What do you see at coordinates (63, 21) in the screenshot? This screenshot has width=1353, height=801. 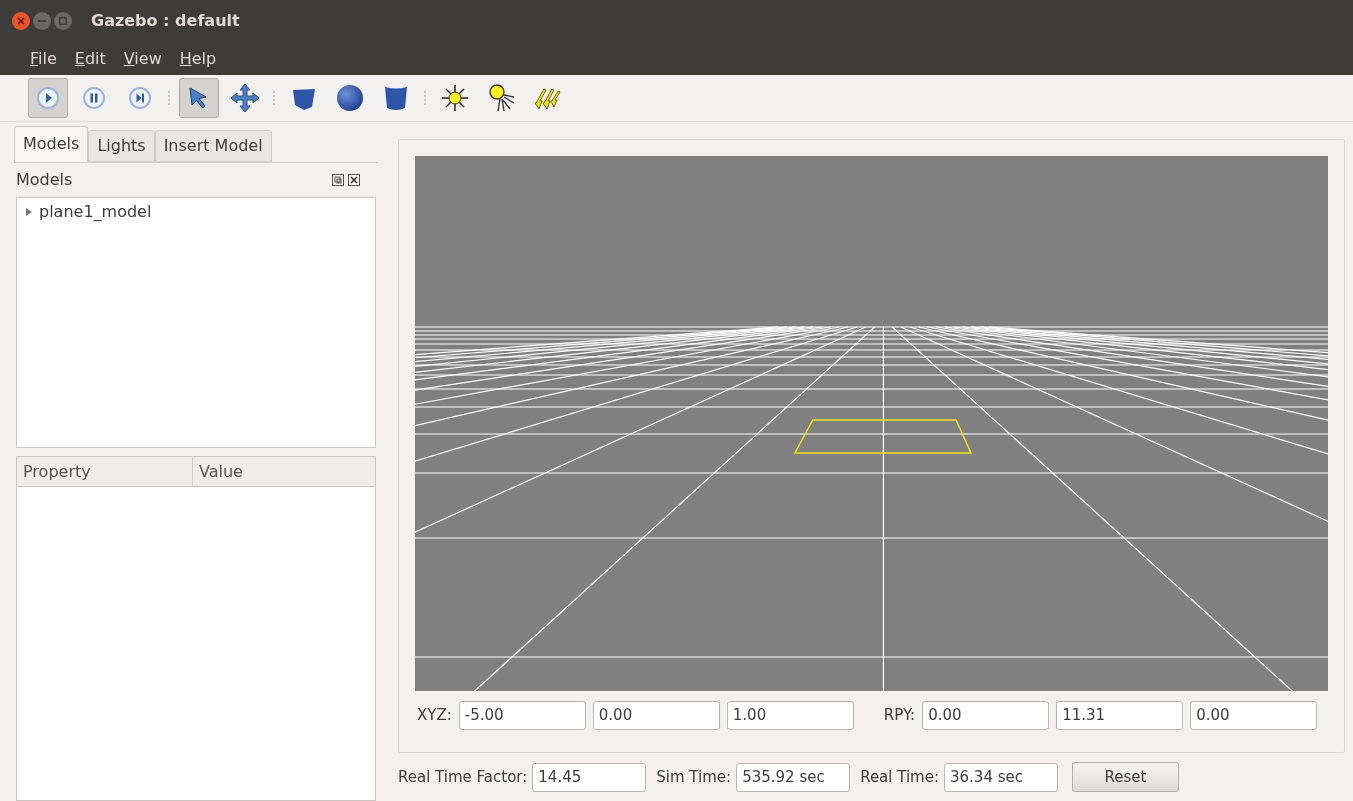 I see `maximize-icon` at bounding box center [63, 21].